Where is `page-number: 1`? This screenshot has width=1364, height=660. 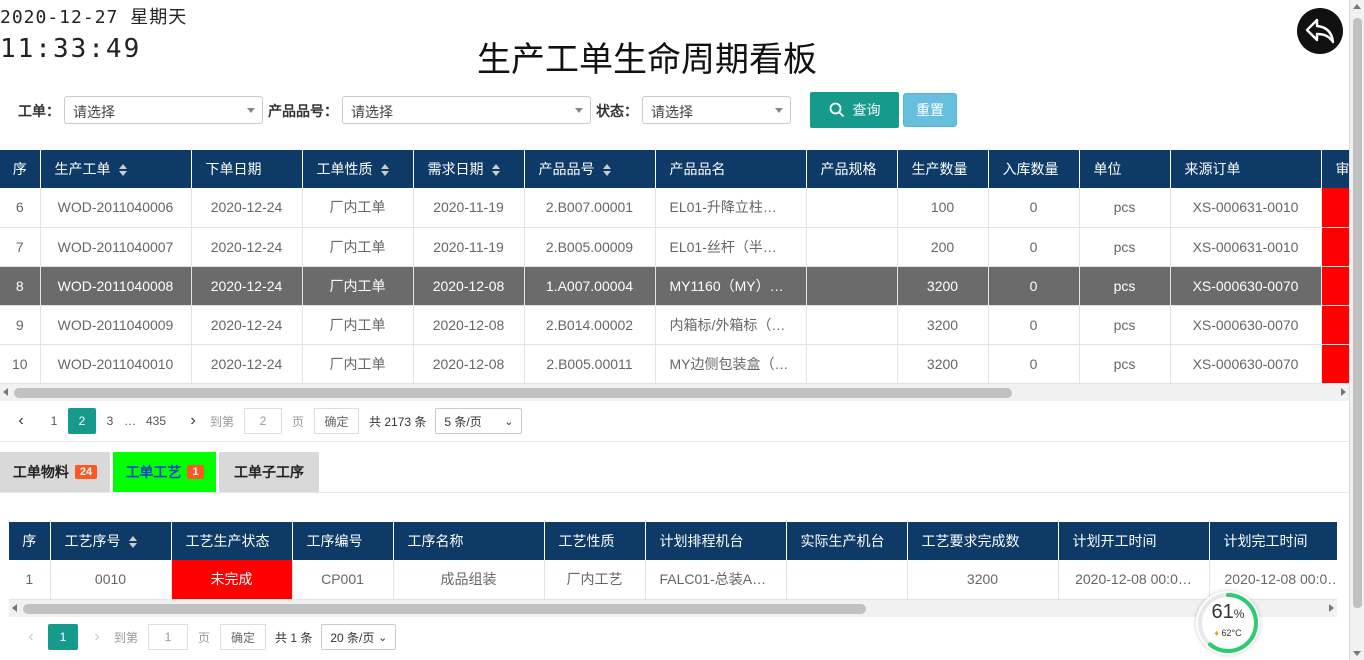 page-number: 1 is located at coordinates (54, 421).